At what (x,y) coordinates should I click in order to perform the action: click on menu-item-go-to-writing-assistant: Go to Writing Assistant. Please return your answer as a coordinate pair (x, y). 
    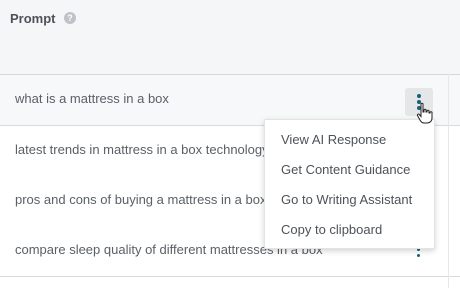
    Looking at the image, I should click on (346, 199).